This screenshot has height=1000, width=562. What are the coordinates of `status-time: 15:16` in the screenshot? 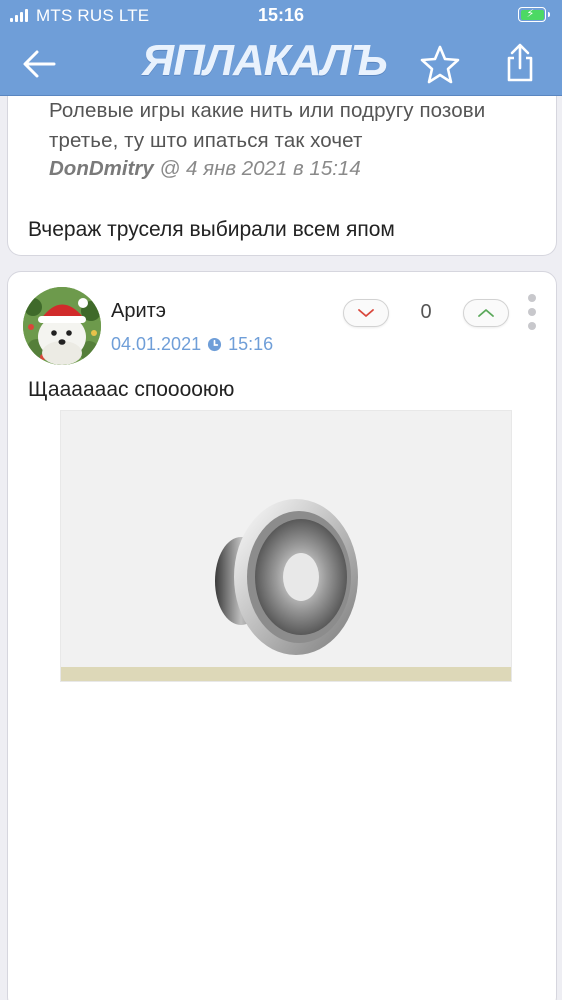 It's located at (281, 15).